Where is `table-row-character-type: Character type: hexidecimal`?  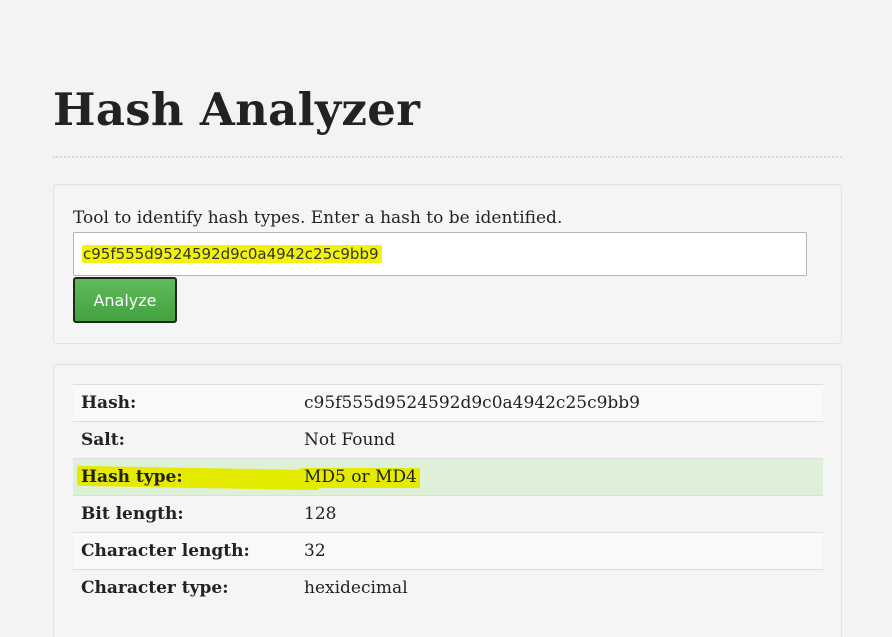
table-row-character-type: Character type: hexidecimal is located at coordinates (448, 587).